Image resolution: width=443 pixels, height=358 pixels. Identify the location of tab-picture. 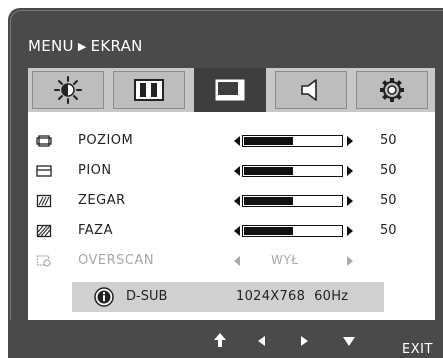
(68, 90).